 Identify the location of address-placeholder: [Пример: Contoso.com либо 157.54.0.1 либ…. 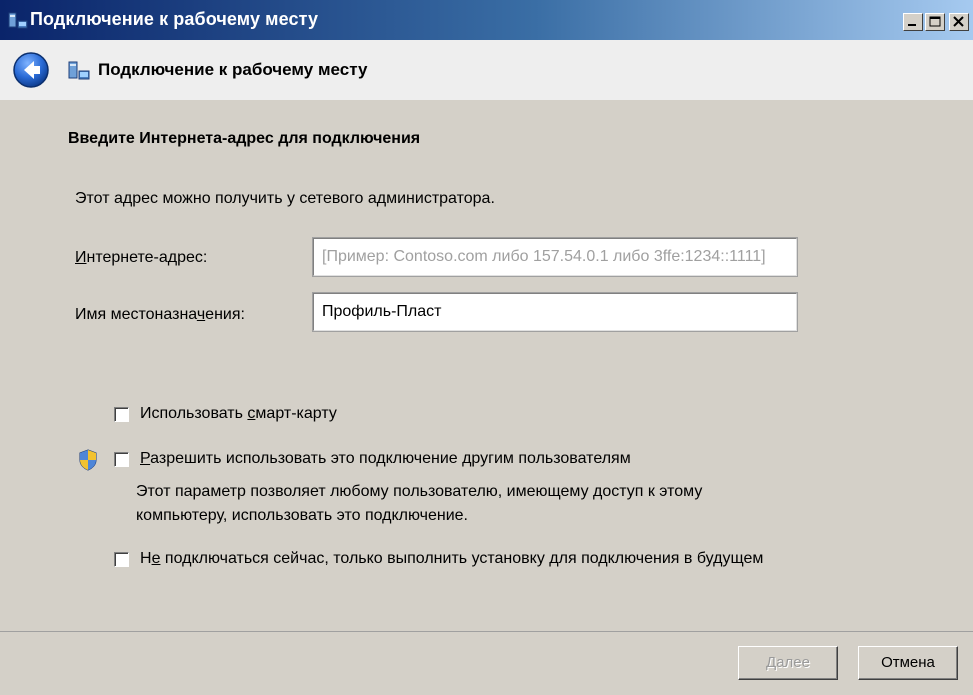
(544, 256).